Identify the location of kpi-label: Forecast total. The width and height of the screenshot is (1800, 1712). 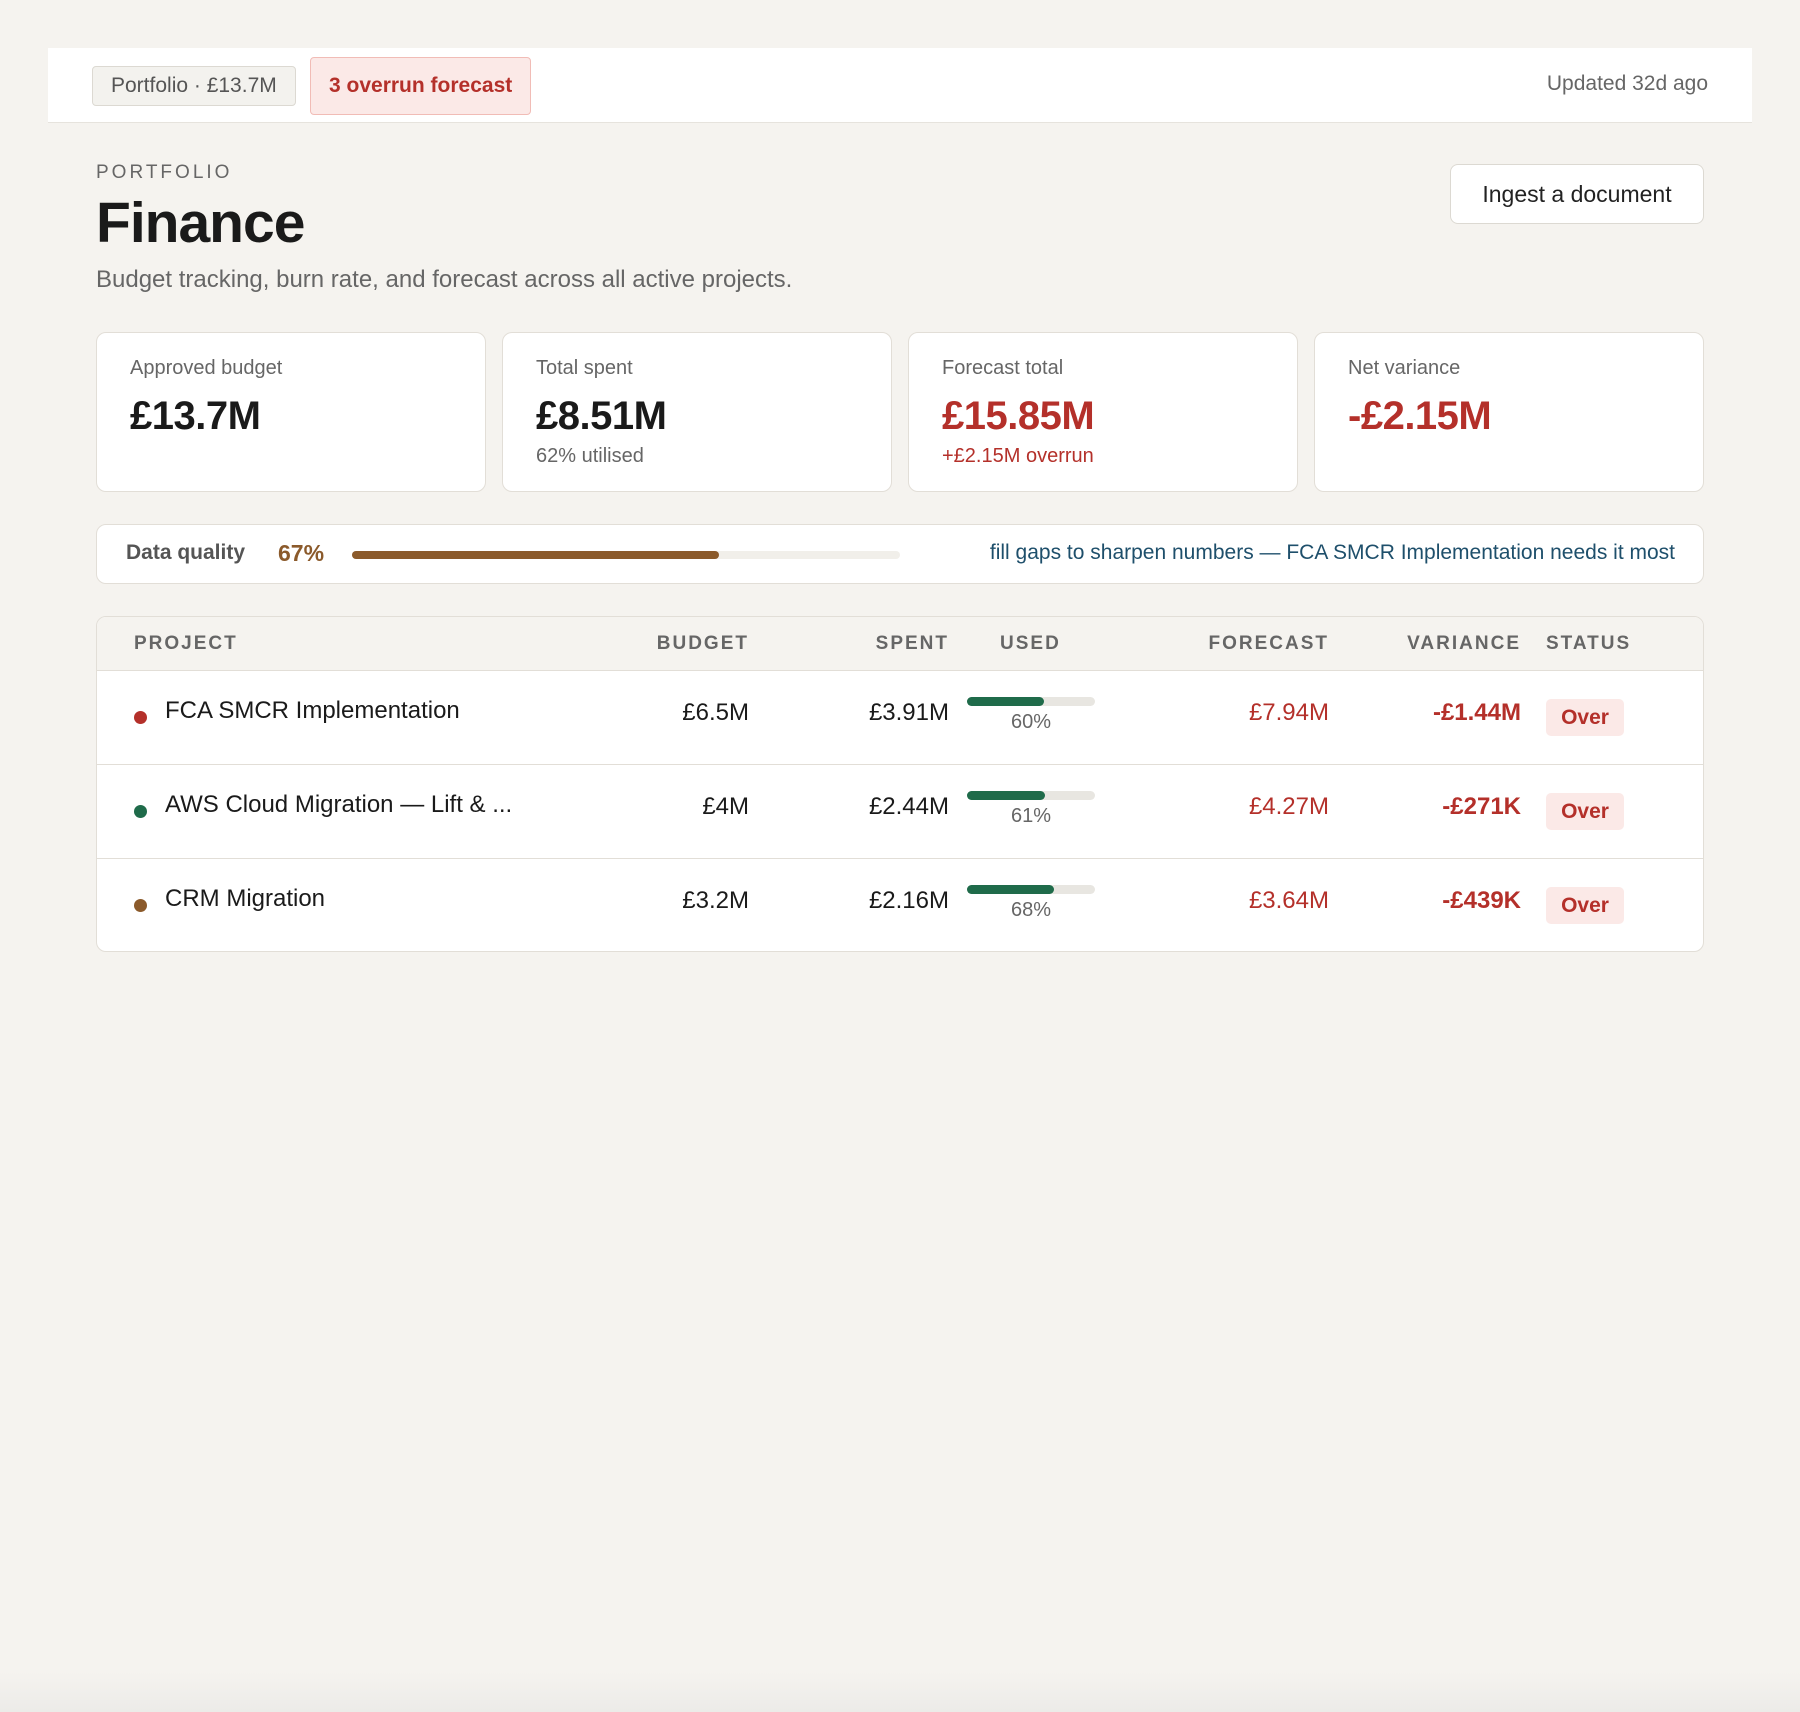
(1003, 368).